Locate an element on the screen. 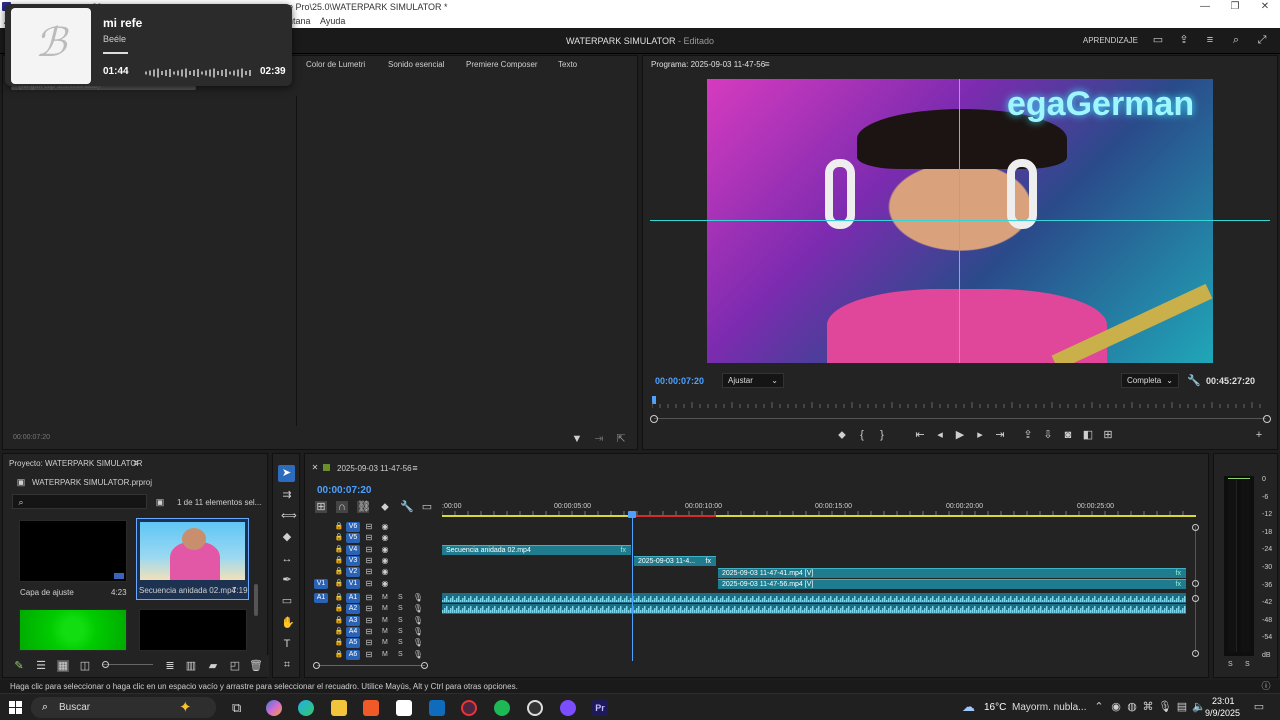 The width and height of the screenshot is (1280, 720). weather-temp: 16°C is located at coordinates (995, 707).